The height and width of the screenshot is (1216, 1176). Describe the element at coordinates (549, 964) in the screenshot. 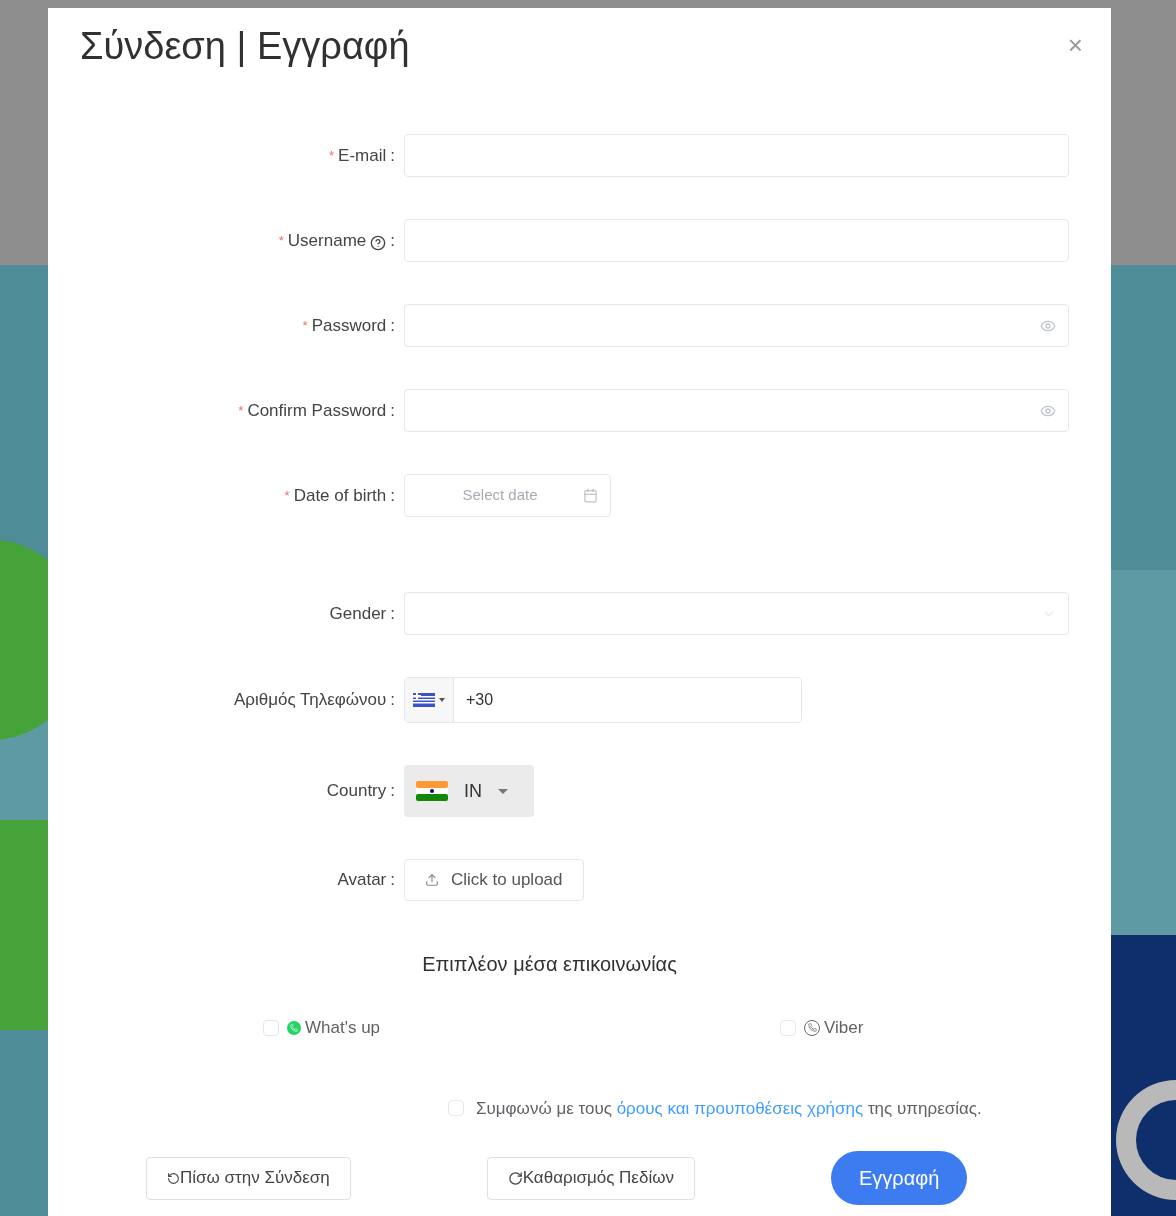

I see `section-heading: Επιπλέον μέσα επικοινωνίας` at that location.